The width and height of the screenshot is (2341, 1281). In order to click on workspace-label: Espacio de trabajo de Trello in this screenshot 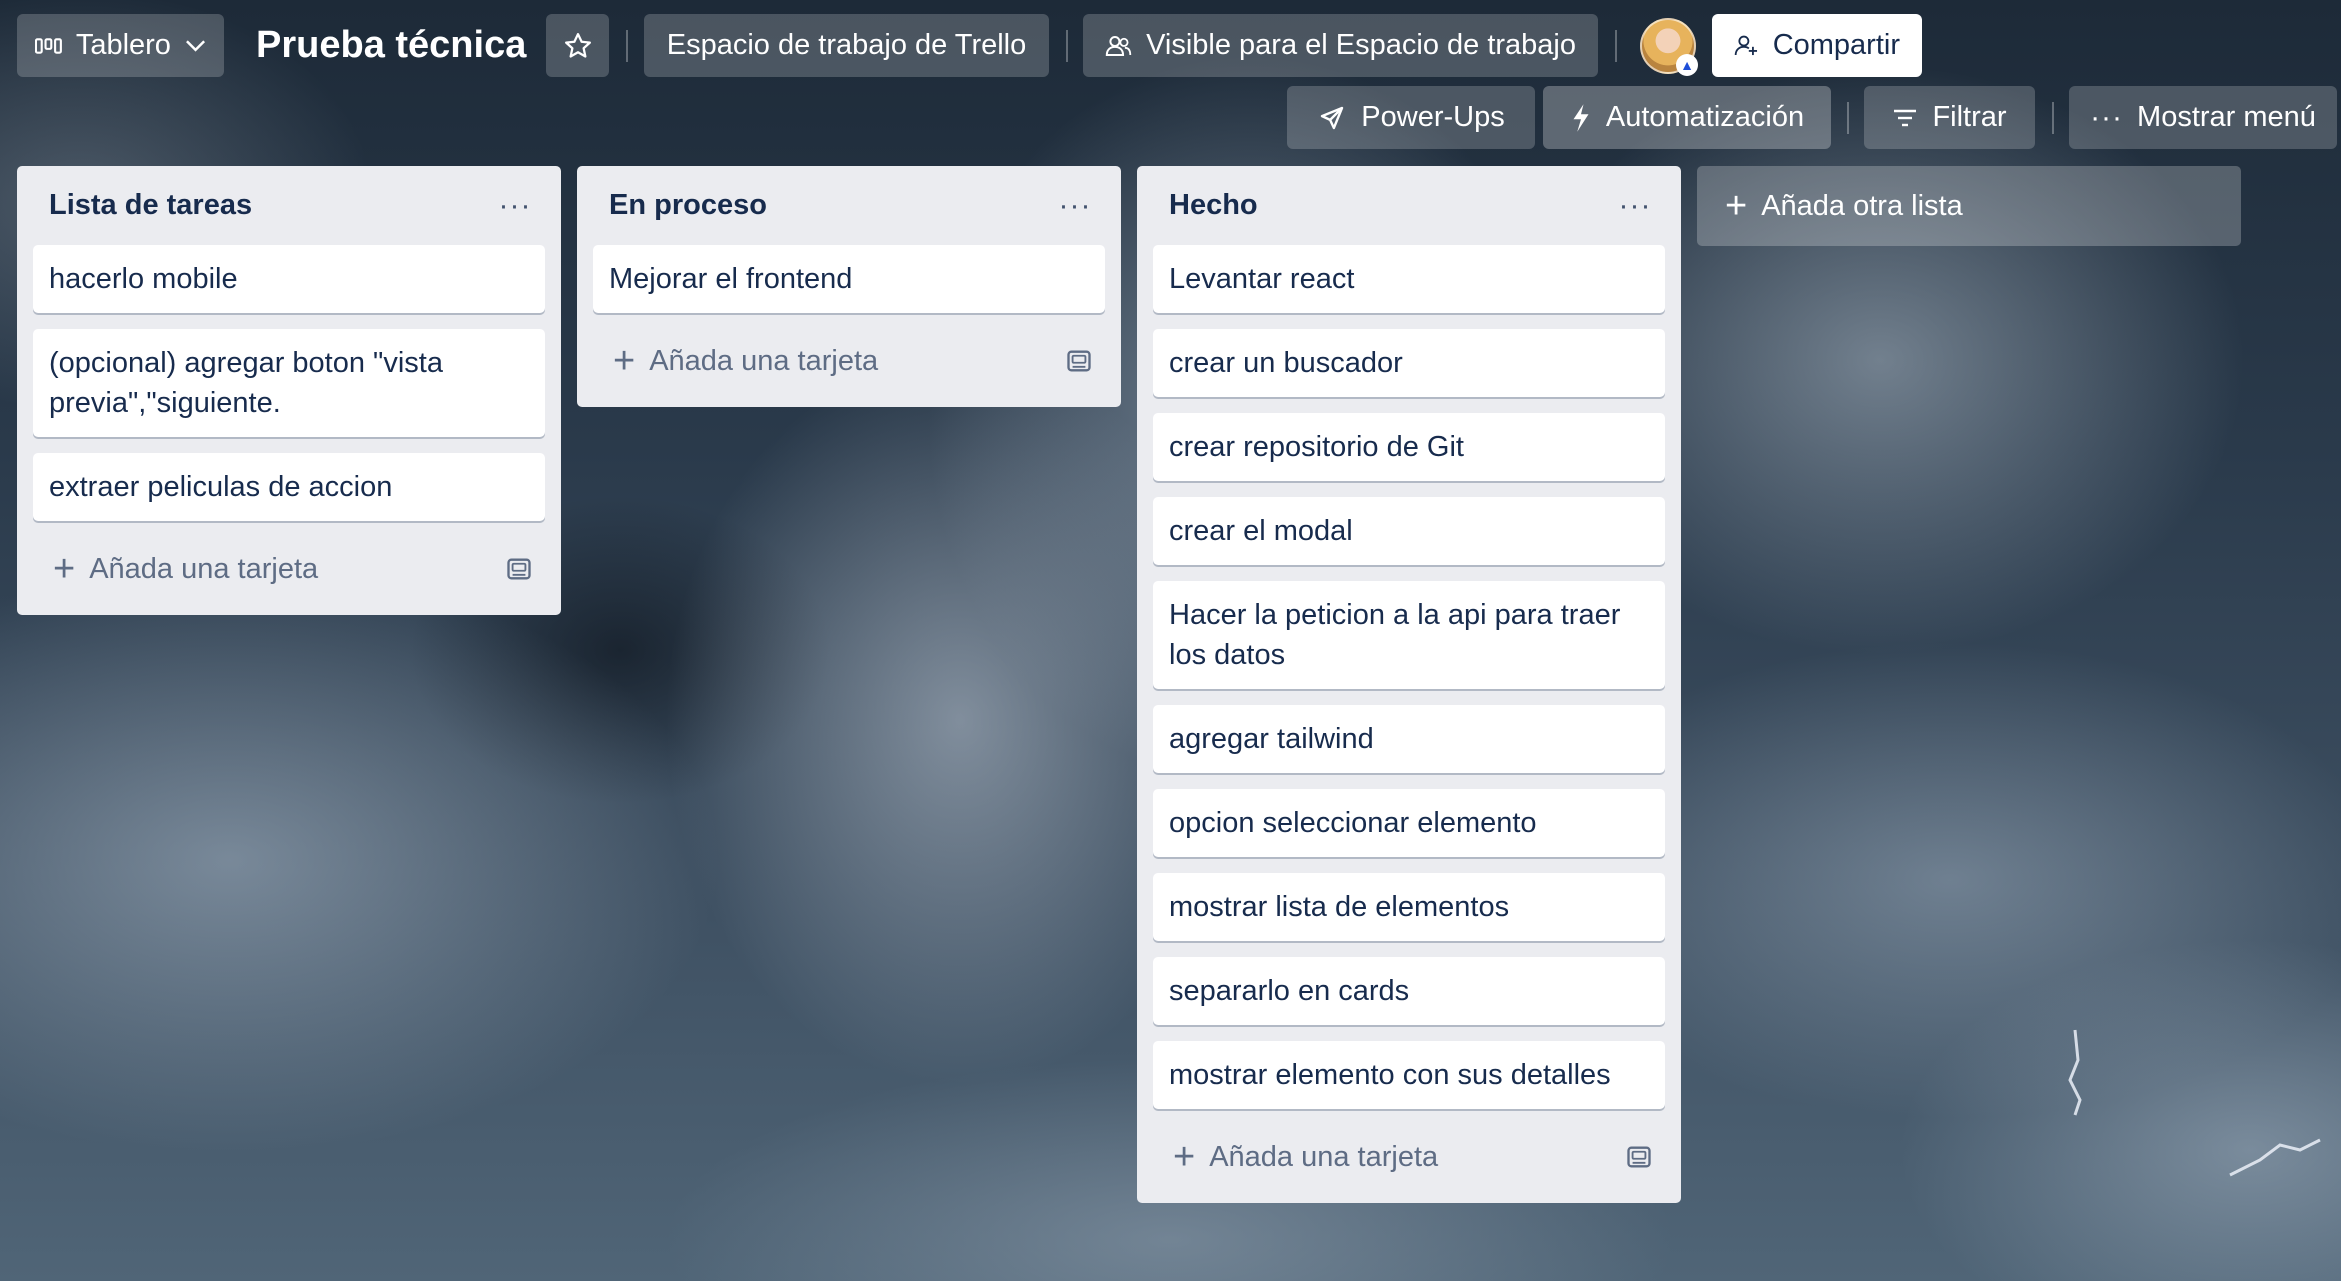, I will do `click(846, 45)`.